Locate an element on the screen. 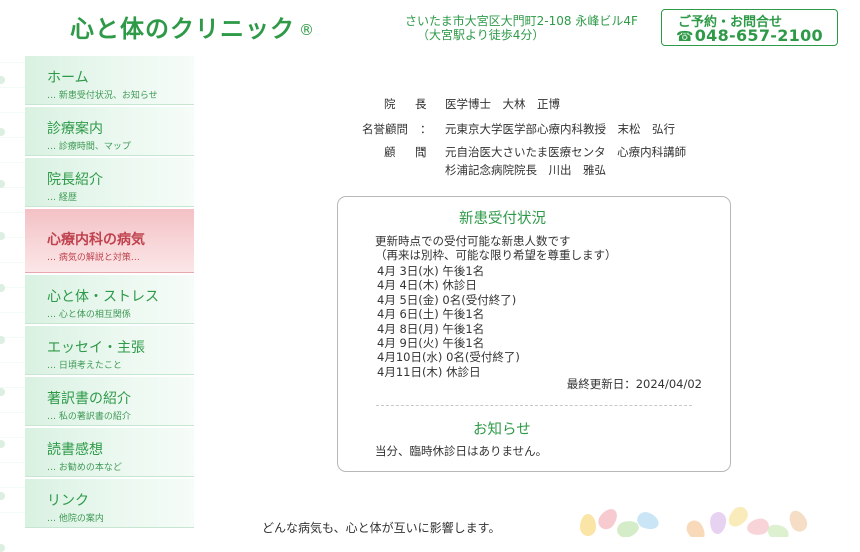 The height and width of the screenshot is (552, 860). clinic-address: さいたま市大宮区大門町2-108 永峰ビル4F （大宮駅より徒歩4分） is located at coordinates (521, 28).